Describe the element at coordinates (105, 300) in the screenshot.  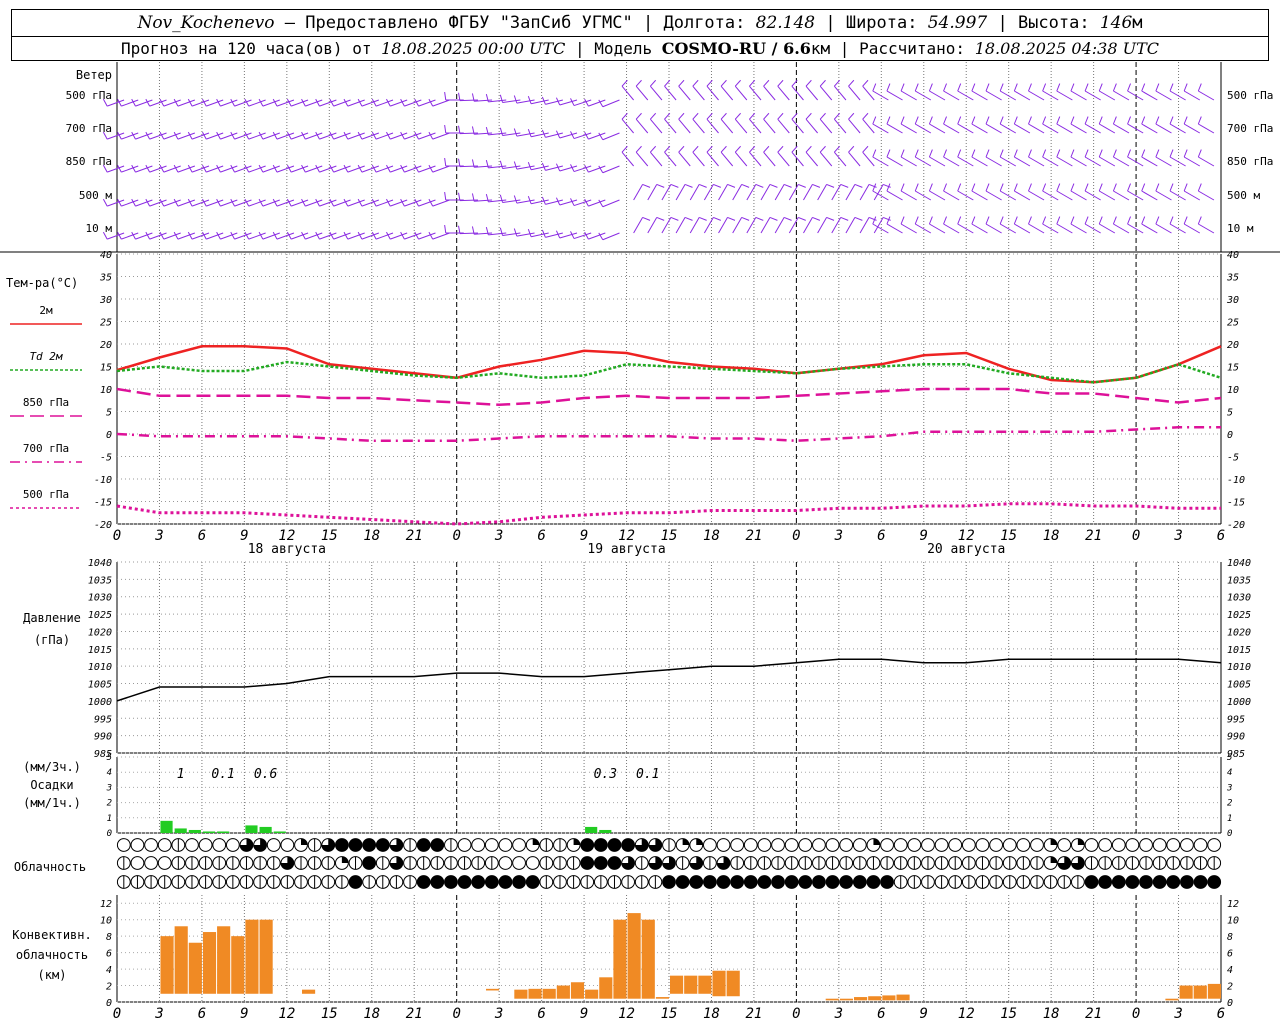
I see `temp-ytick-left: 30` at that location.